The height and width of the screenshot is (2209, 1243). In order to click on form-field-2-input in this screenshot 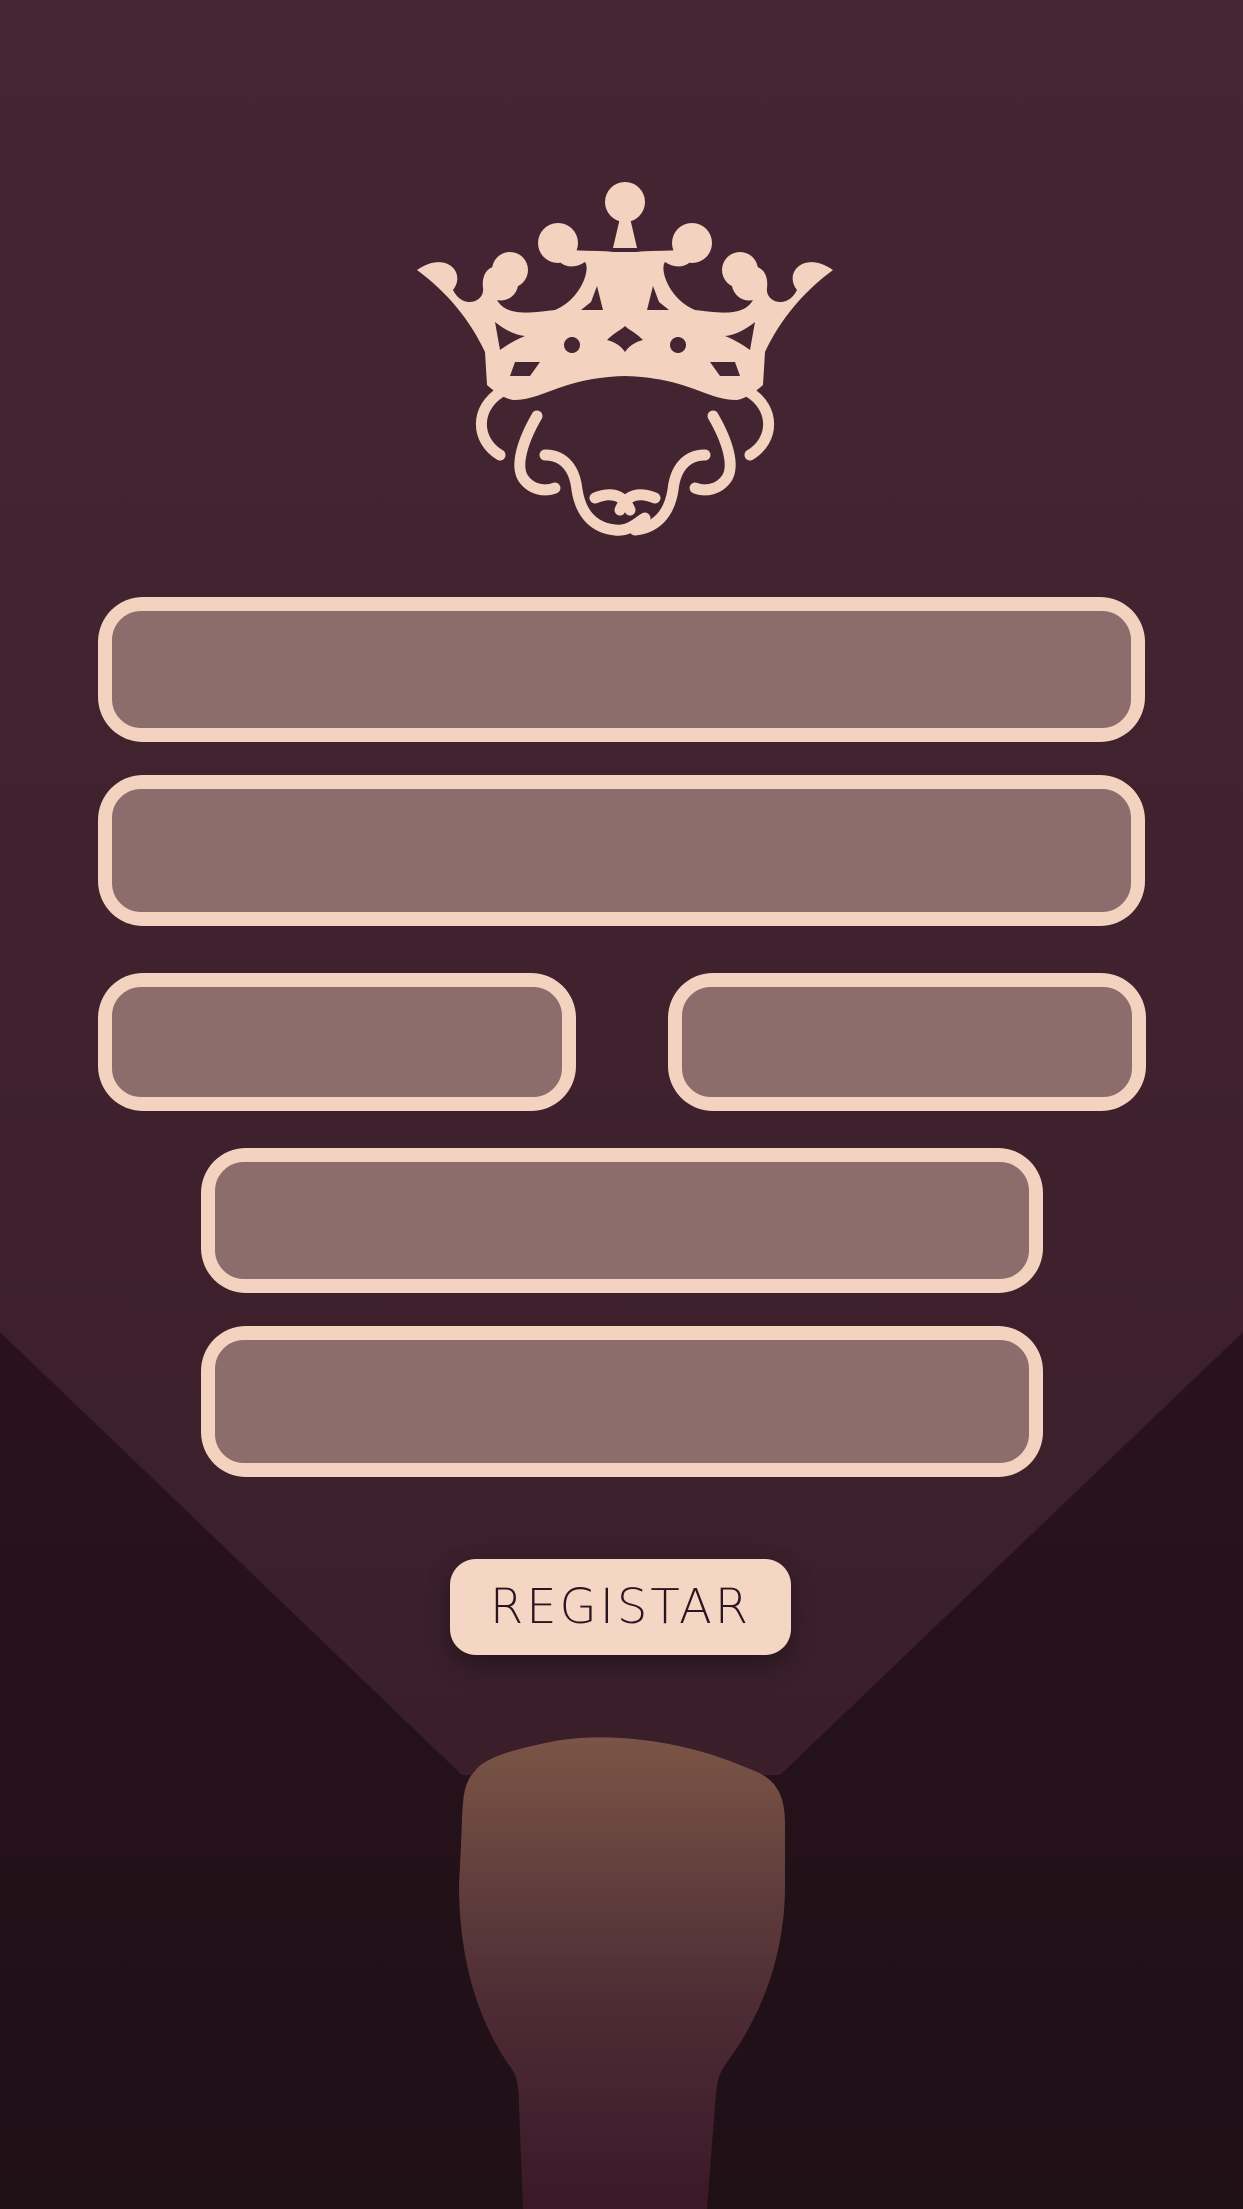, I will do `click(621, 850)`.